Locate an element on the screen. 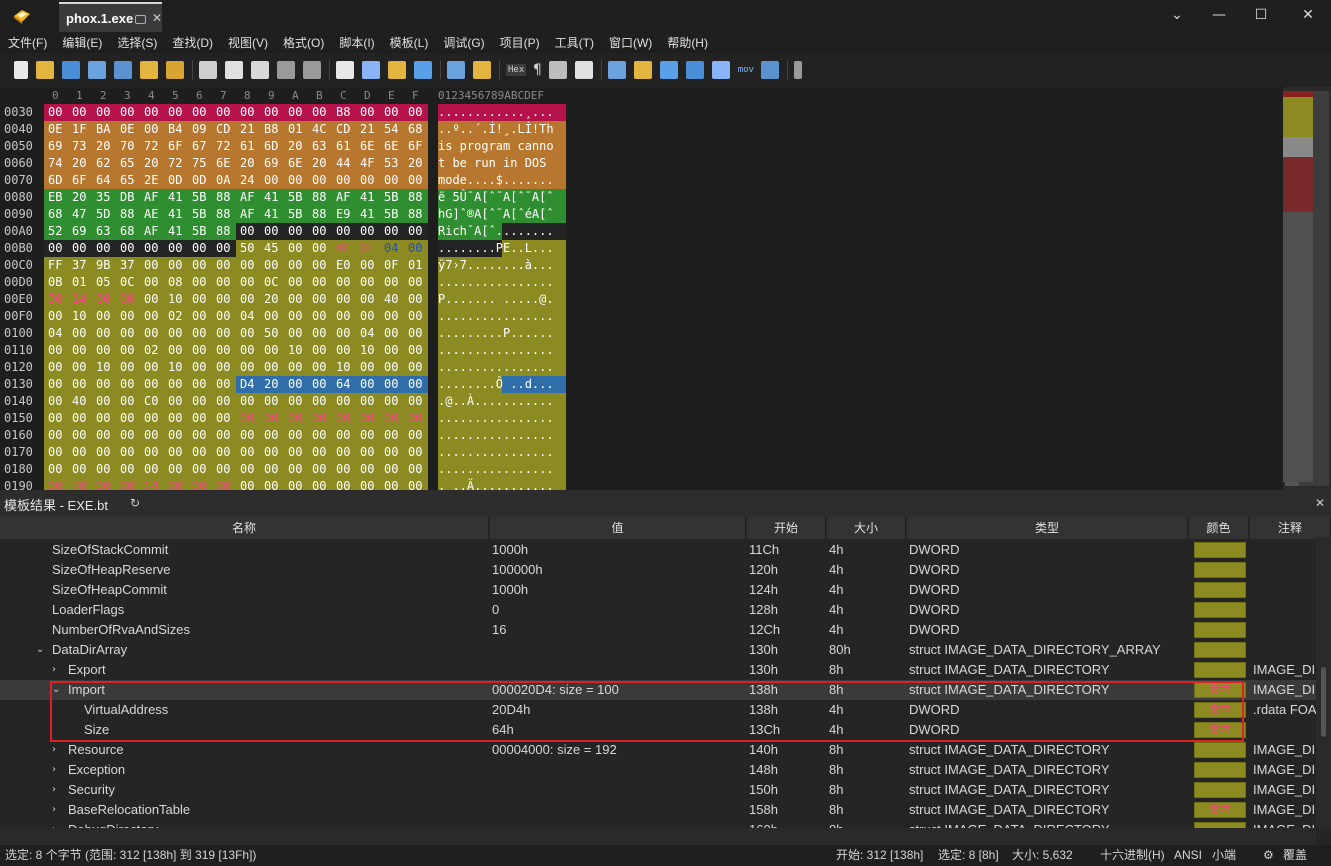 The width and height of the screenshot is (1331, 866). menu-search: 查找(D) is located at coordinates (192, 42).